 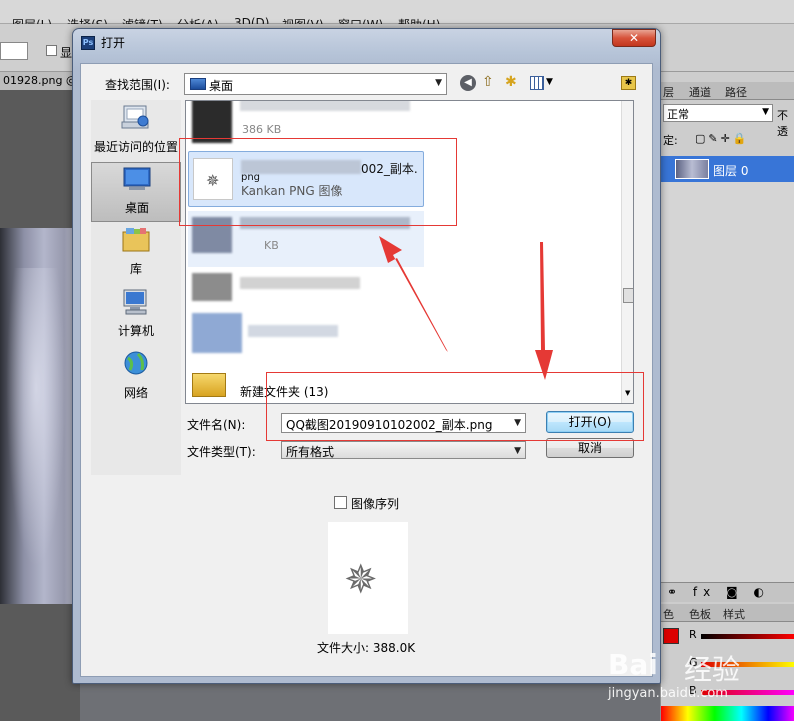 What do you see at coordinates (712, 669) in the screenshot?
I see `watermark-brand: 经验` at bounding box center [712, 669].